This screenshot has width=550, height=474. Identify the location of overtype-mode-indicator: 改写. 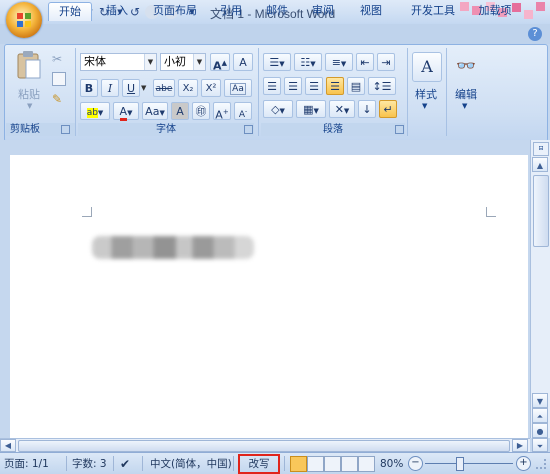
(259, 464).